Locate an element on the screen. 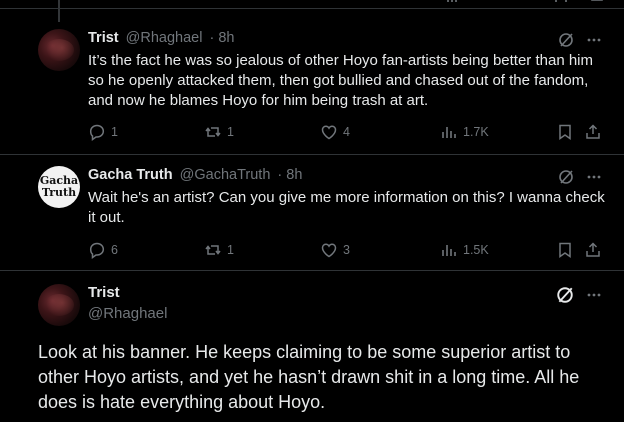 The width and height of the screenshot is (624, 422). reply-count: 1 is located at coordinates (114, 132).